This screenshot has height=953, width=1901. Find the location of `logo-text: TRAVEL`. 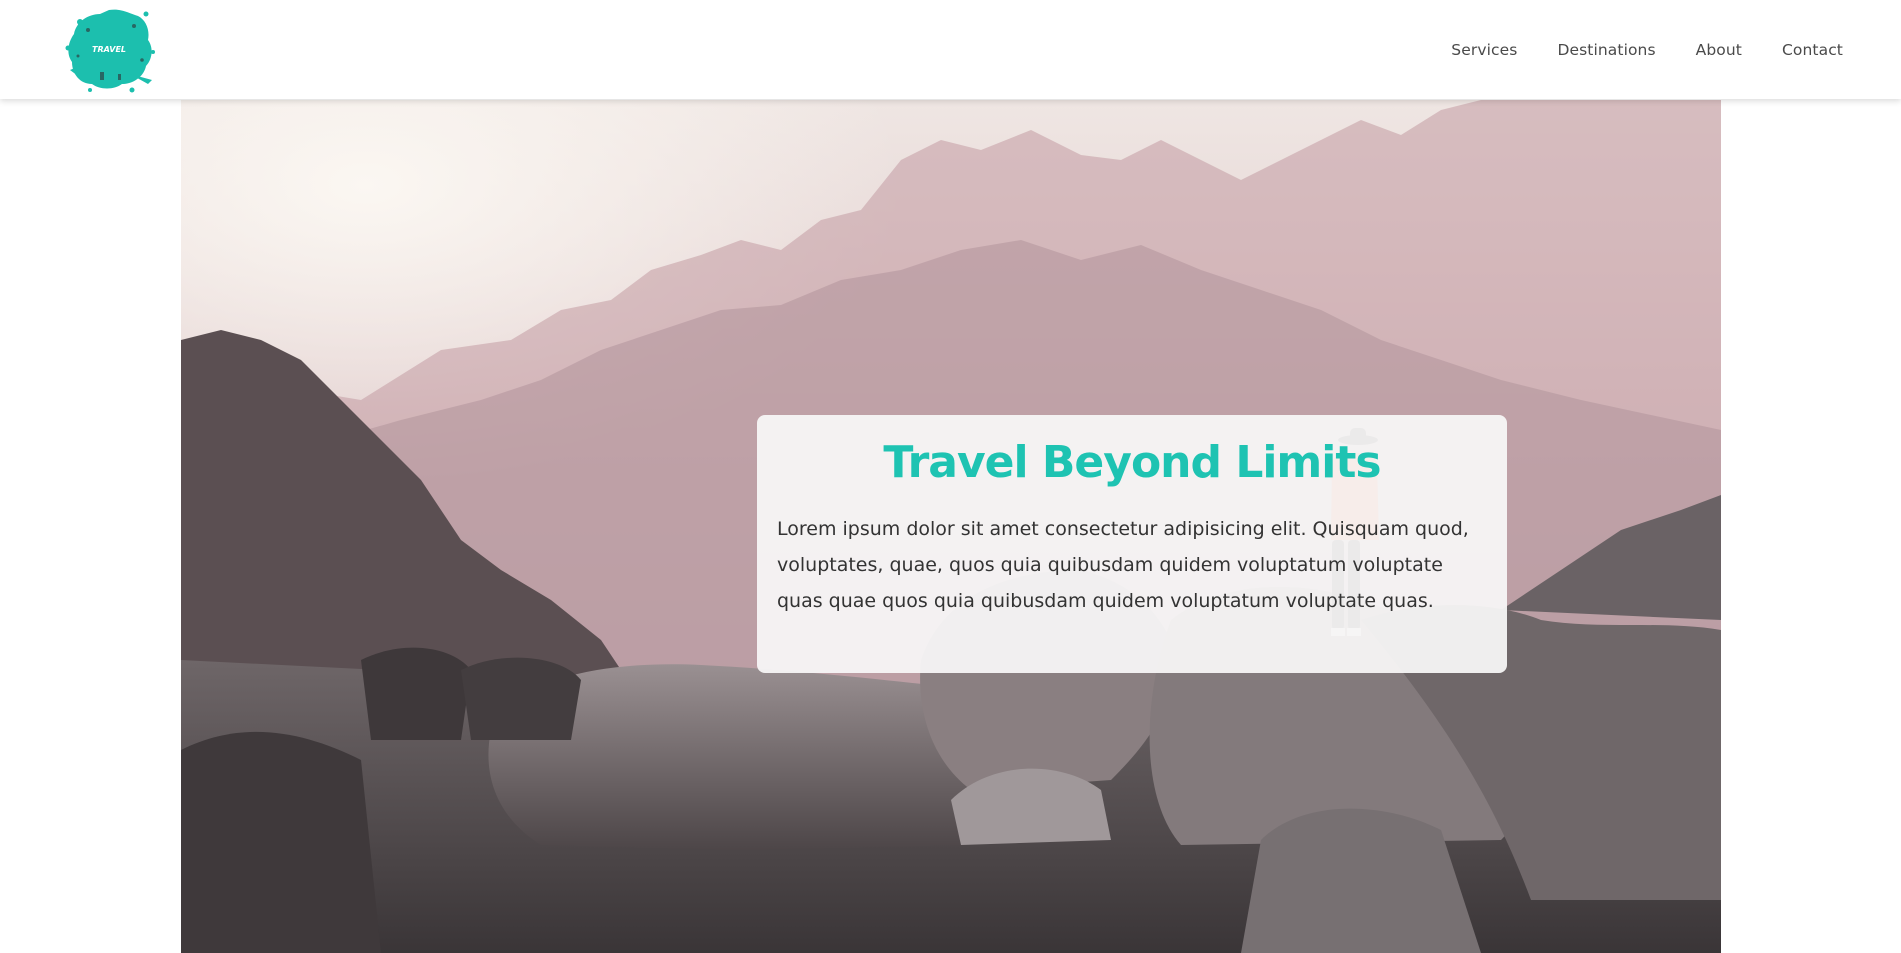

logo-text: TRAVEL is located at coordinates (109, 49).